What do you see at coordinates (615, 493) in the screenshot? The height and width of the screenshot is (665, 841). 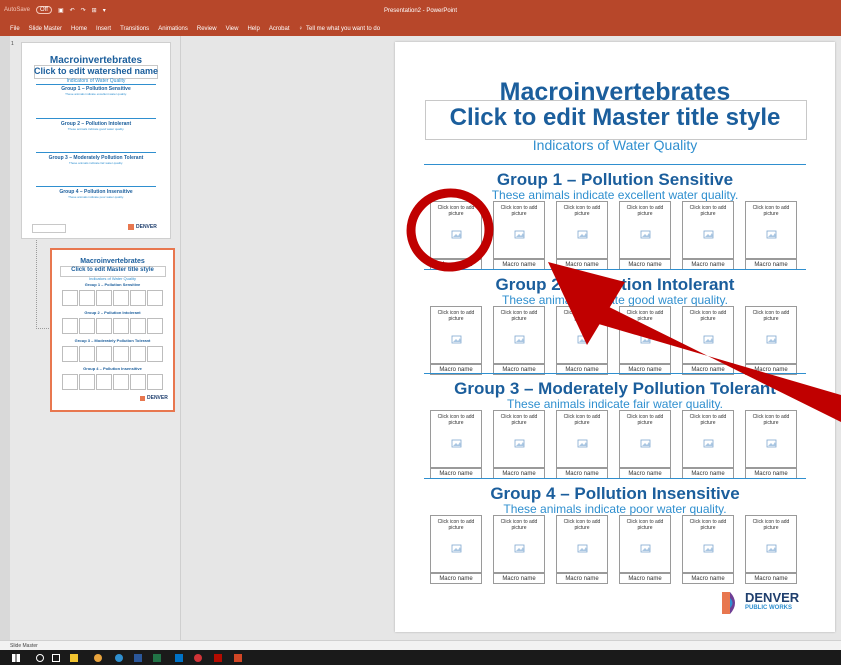 I see `group-title: Group 4 – Pollution Insensitive` at bounding box center [615, 493].